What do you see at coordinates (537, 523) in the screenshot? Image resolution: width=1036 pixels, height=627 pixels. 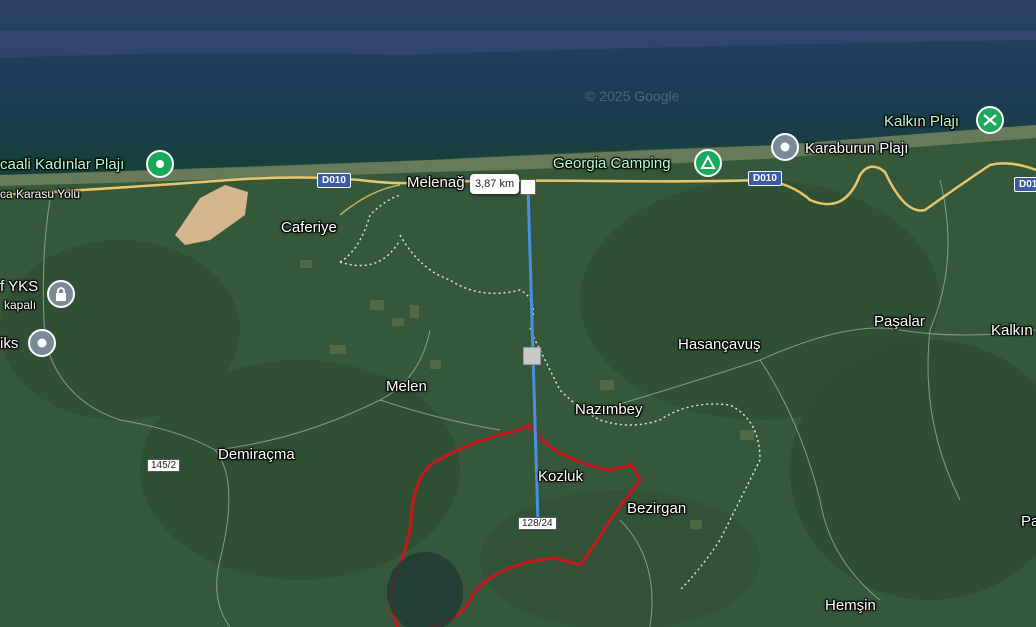 I see `road-number-128: 128/24` at bounding box center [537, 523].